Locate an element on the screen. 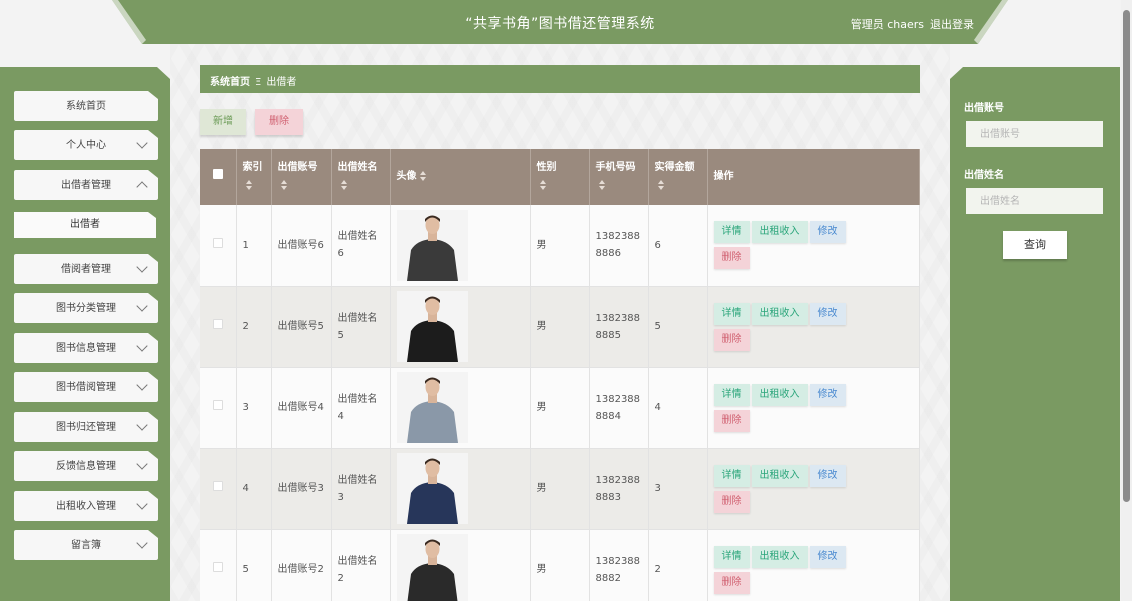 This screenshot has width=1132, height=601. sidebar-item: 图书分类管理 is located at coordinates (86, 308).